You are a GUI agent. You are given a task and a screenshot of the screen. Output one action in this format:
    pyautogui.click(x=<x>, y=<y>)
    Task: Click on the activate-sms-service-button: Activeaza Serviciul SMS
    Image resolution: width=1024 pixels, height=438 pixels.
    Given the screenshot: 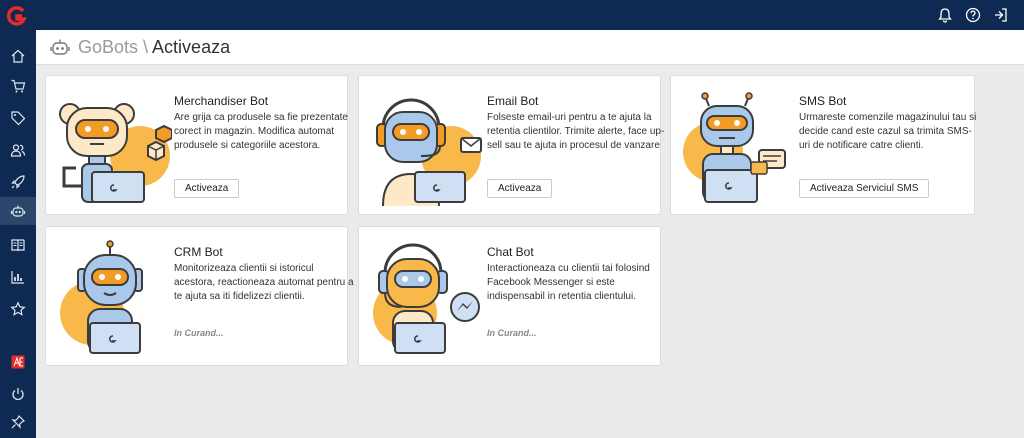 What is the action you would take?
    pyautogui.click(x=864, y=188)
    